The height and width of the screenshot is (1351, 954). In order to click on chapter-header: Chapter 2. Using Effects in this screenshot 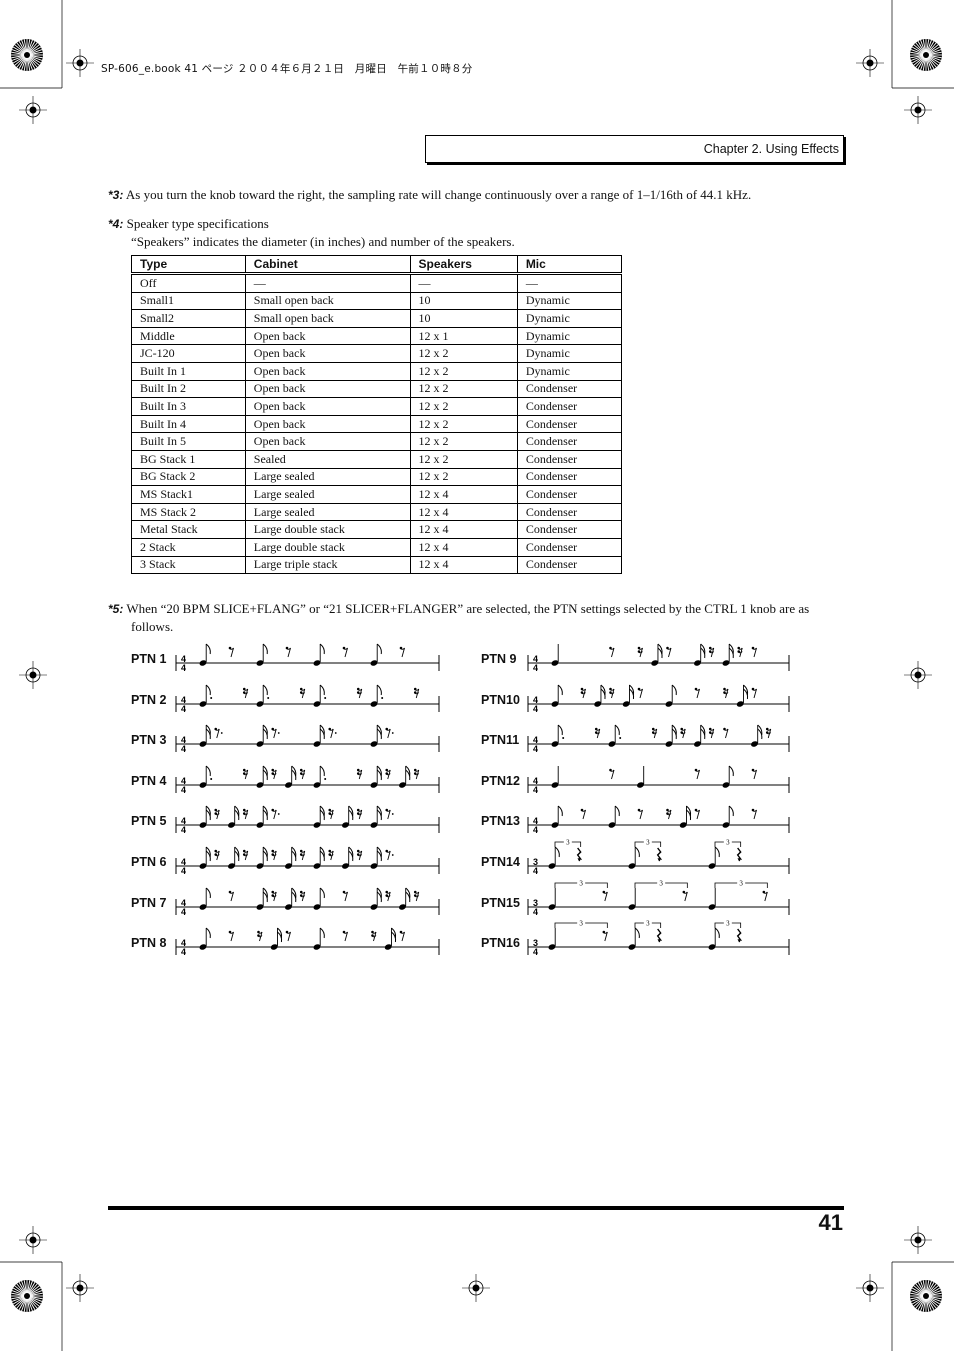, I will do `click(634, 149)`.